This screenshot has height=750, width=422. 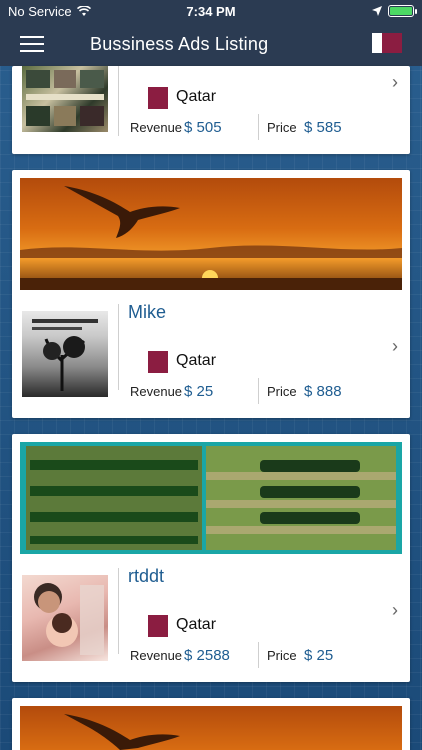 What do you see at coordinates (32, 44) in the screenshot?
I see `hamburger-icon` at bounding box center [32, 44].